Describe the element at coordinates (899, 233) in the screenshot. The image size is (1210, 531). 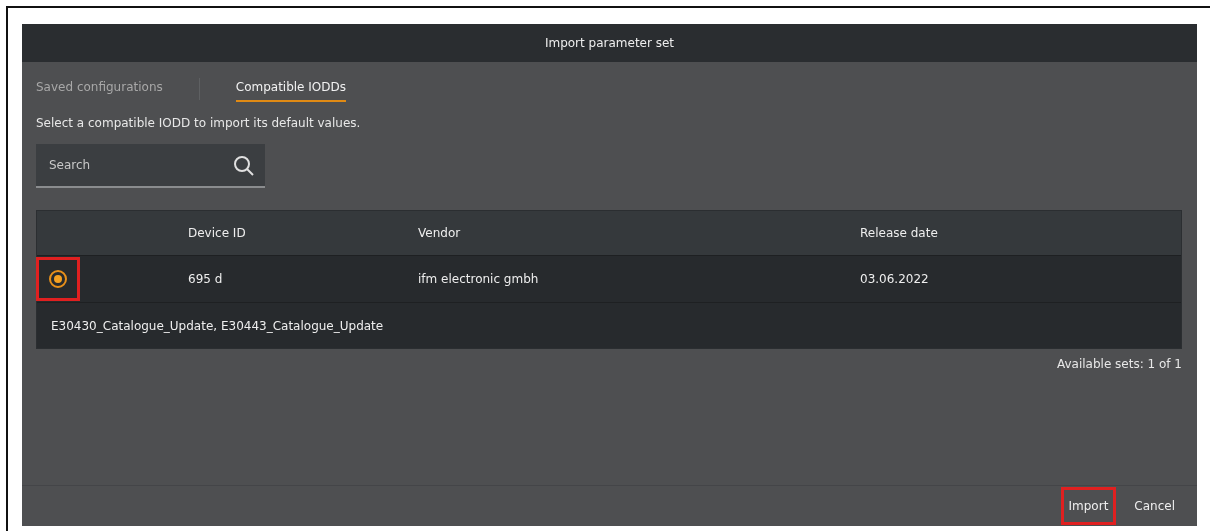
I see `column-header: Release date` at that location.